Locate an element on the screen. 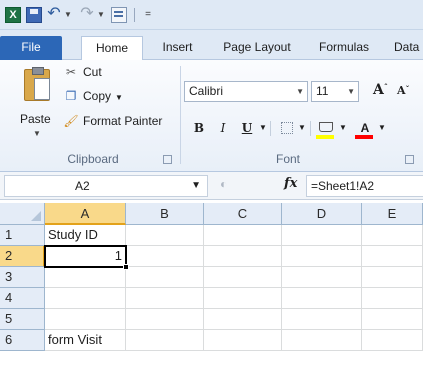  font-size-select: 11 ▼ is located at coordinates (335, 91).